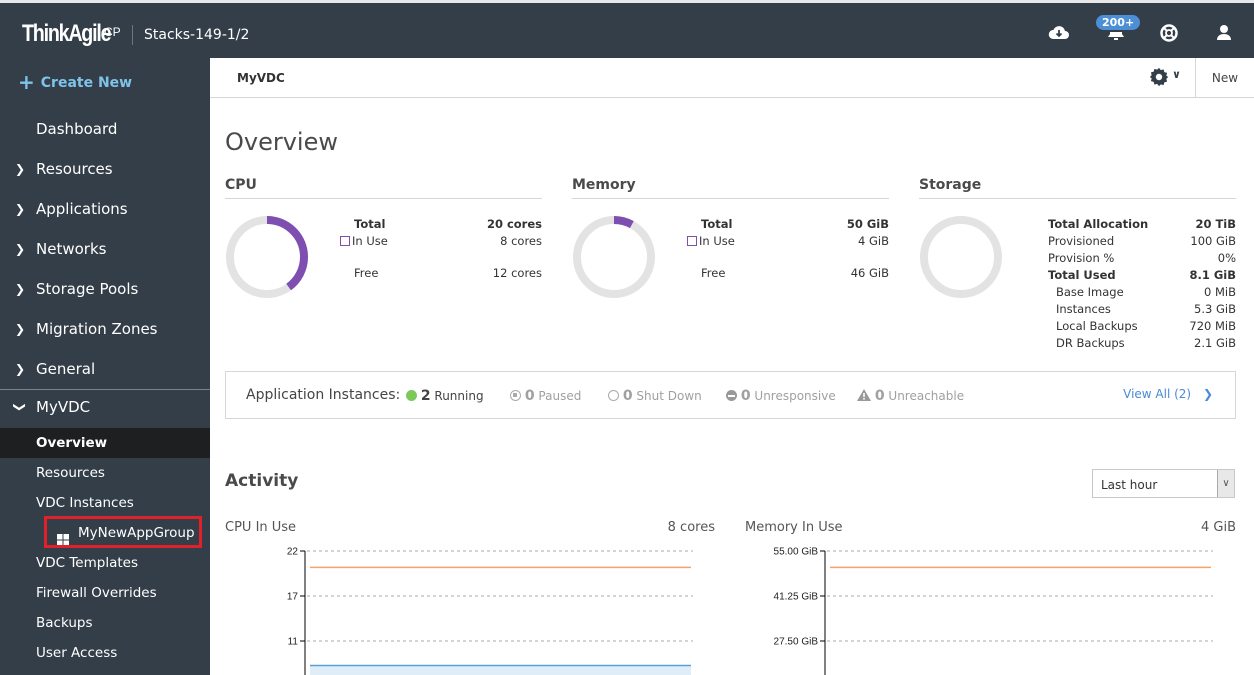  What do you see at coordinates (1169, 33) in the screenshot?
I see `help-lifebuoy-icon` at bounding box center [1169, 33].